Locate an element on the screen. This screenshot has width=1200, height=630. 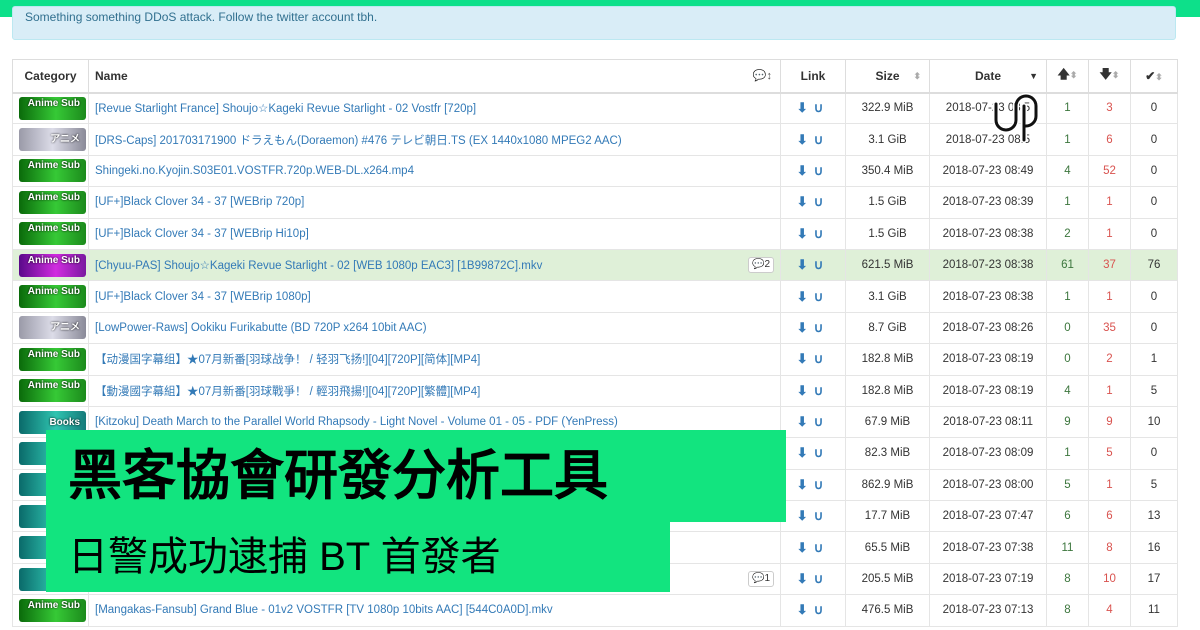
size-cell: 476.5 MiB is located at coordinates (887, 610).